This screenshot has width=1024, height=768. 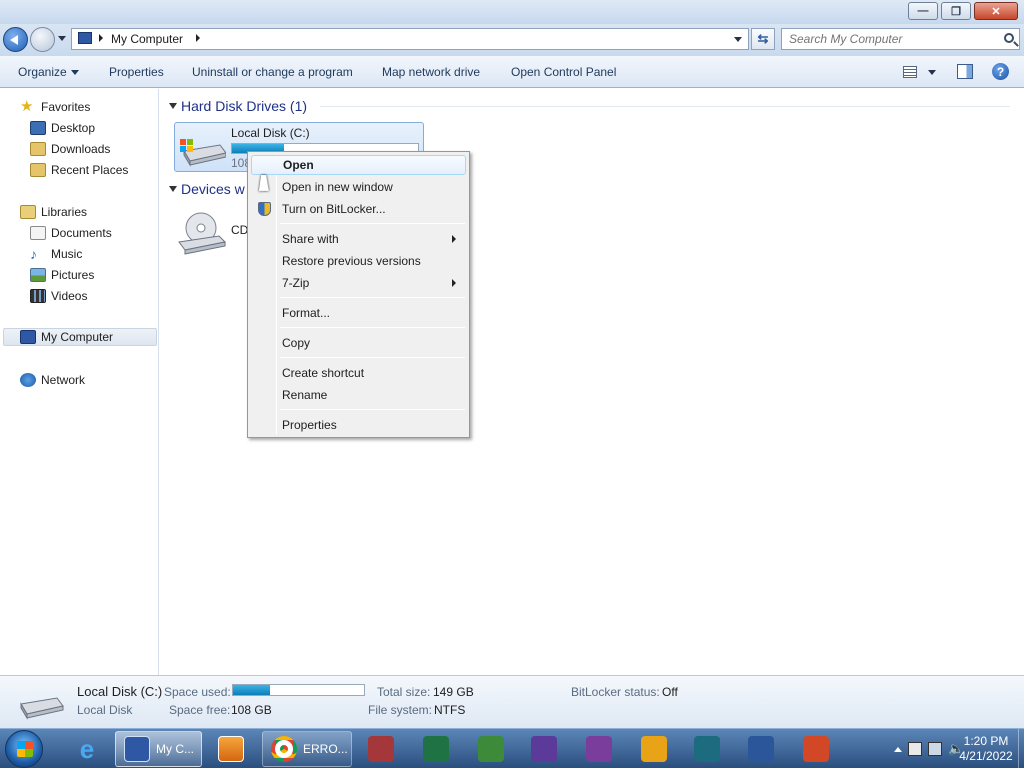 What do you see at coordinates (915, 749) in the screenshot?
I see `action-center-flag-icon` at bounding box center [915, 749].